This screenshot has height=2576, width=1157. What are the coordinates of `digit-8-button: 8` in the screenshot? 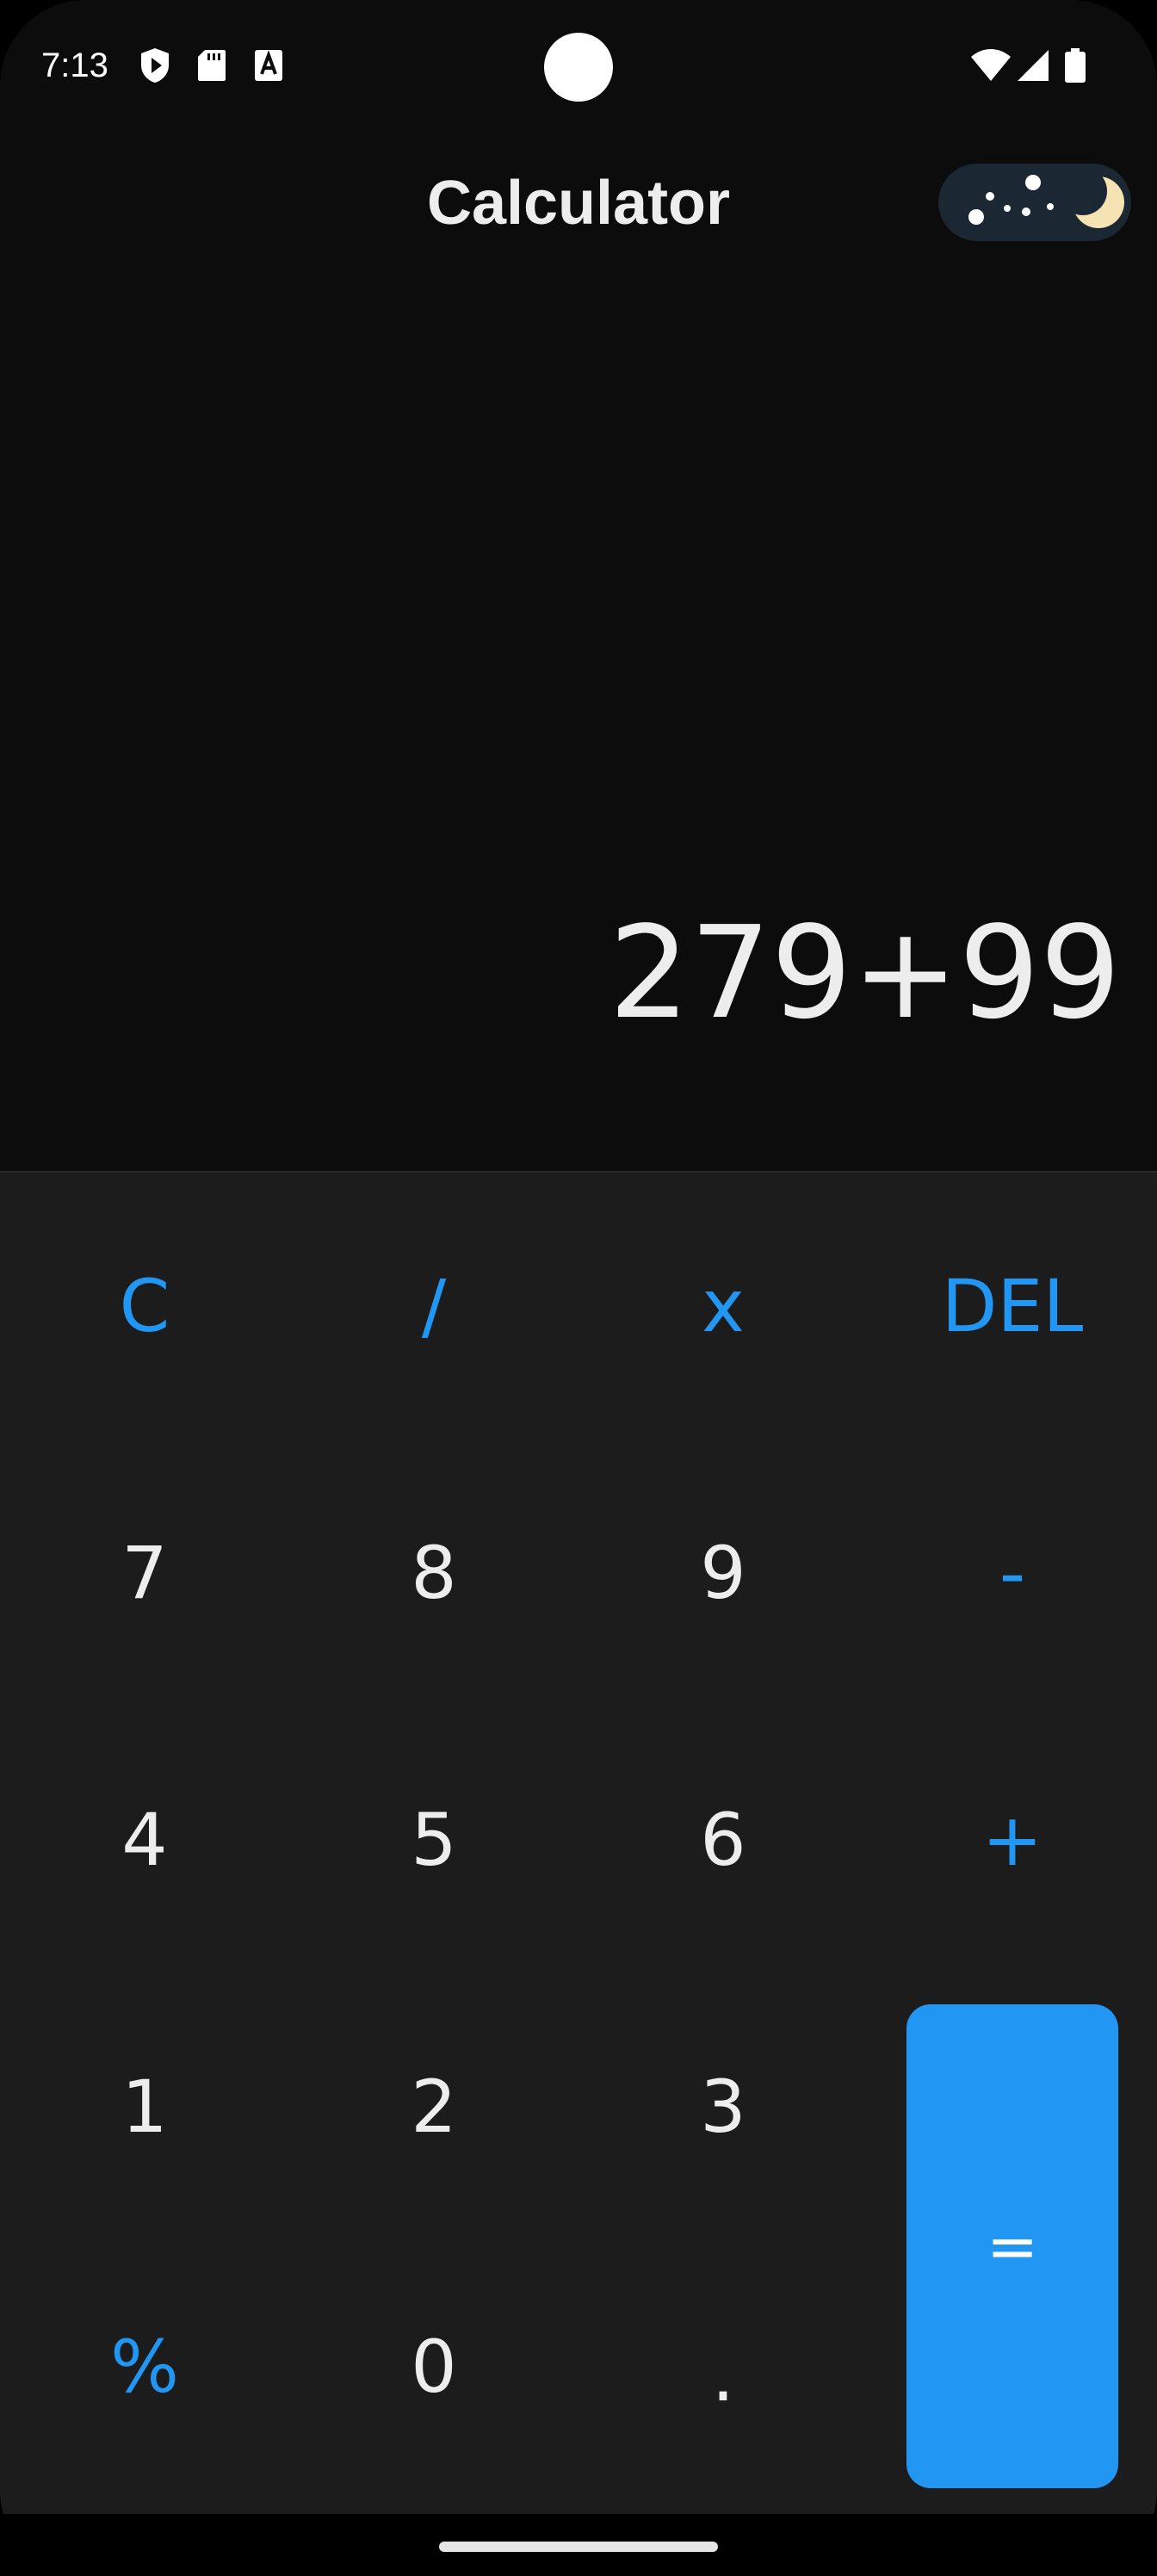 It's located at (433, 1573).